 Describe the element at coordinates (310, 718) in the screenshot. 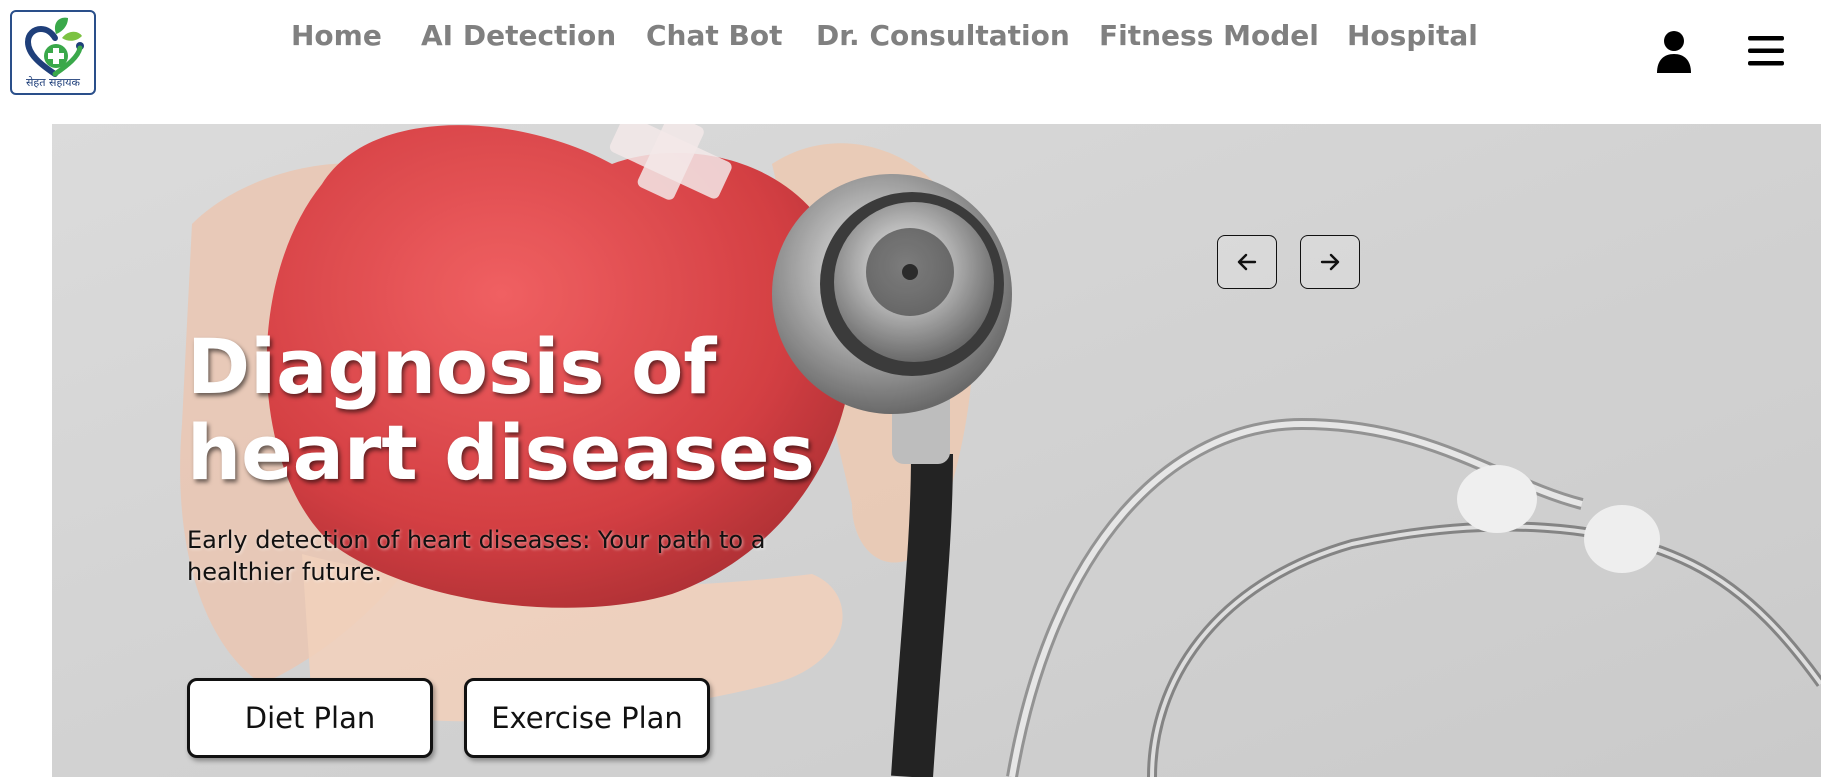

I see `diet-plan-button: Diet Plan` at that location.